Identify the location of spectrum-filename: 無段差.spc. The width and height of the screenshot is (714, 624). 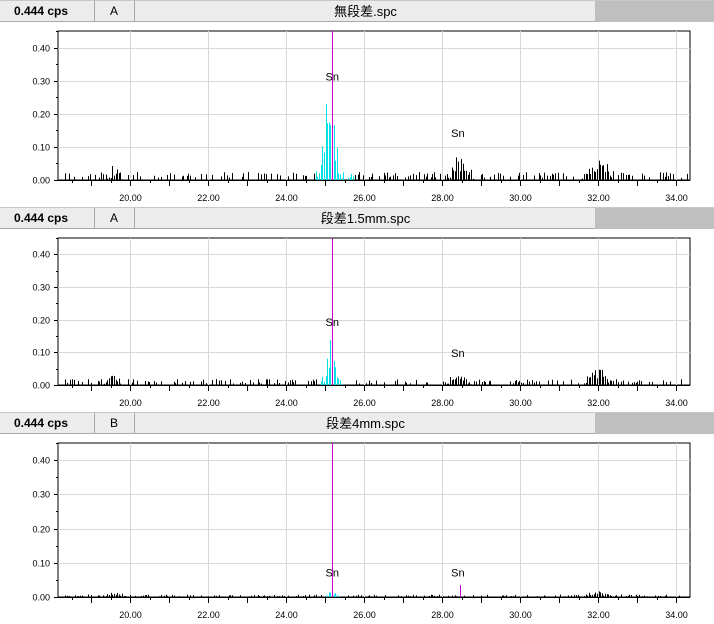
(365, 11).